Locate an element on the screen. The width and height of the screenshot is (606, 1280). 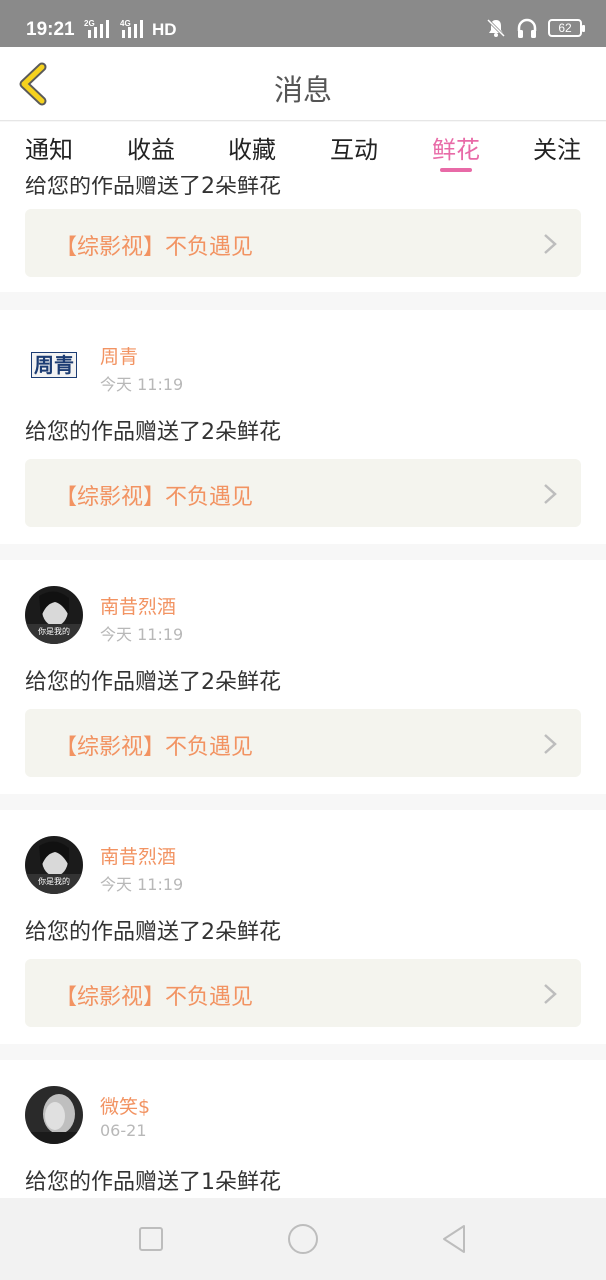
message-tabs: 通知 收益 收藏 互动 鲜花 关注 is located at coordinates (303, 149).